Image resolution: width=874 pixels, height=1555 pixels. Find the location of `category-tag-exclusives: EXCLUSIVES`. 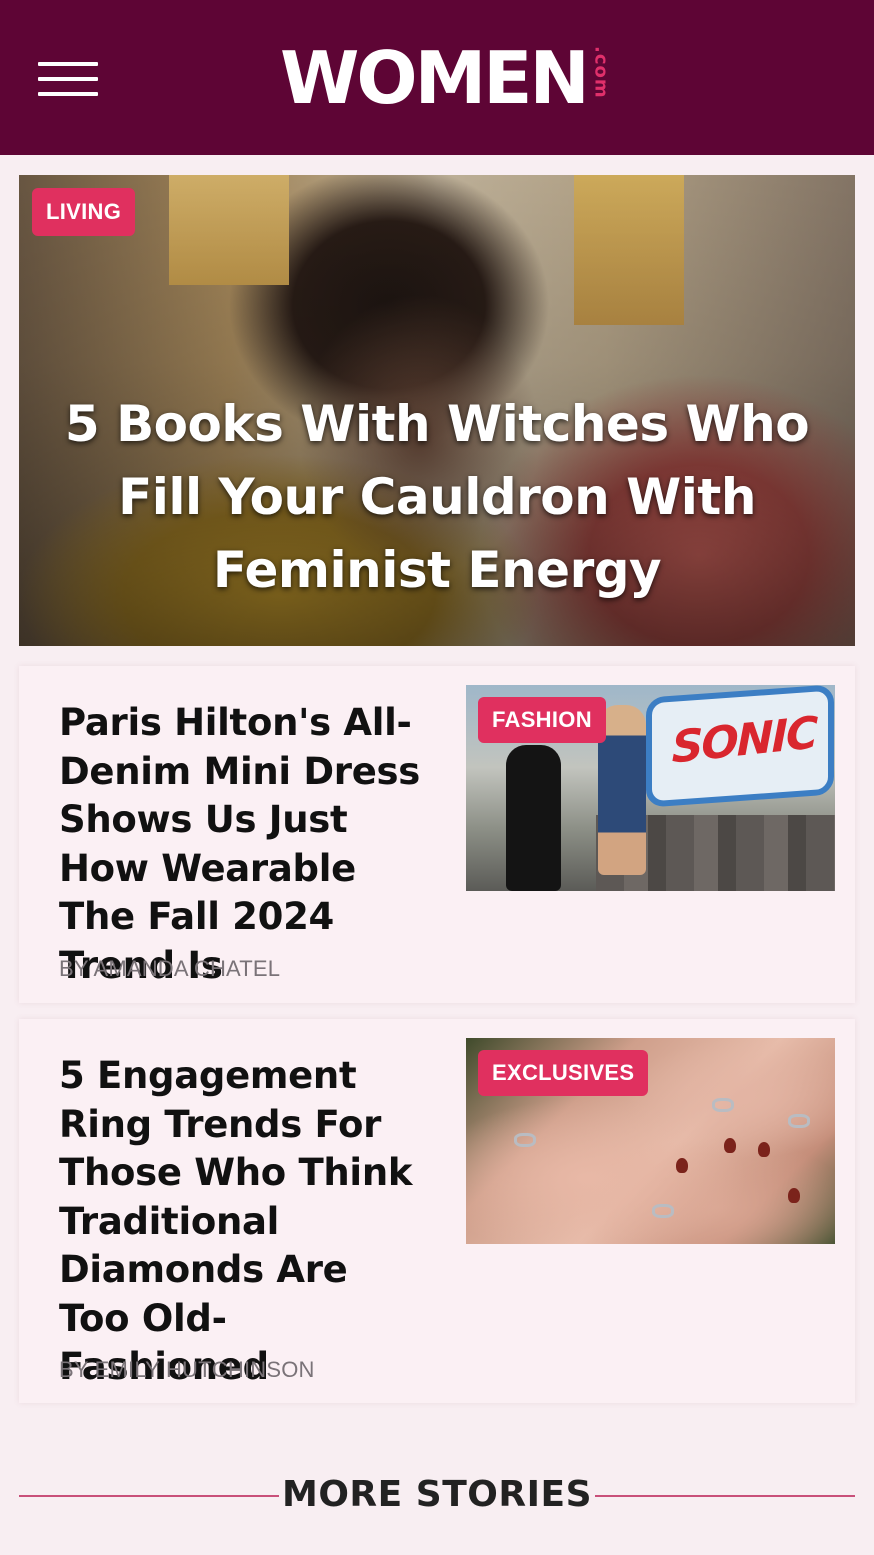

category-tag-exclusives: EXCLUSIVES is located at coordinates (563, 1073).